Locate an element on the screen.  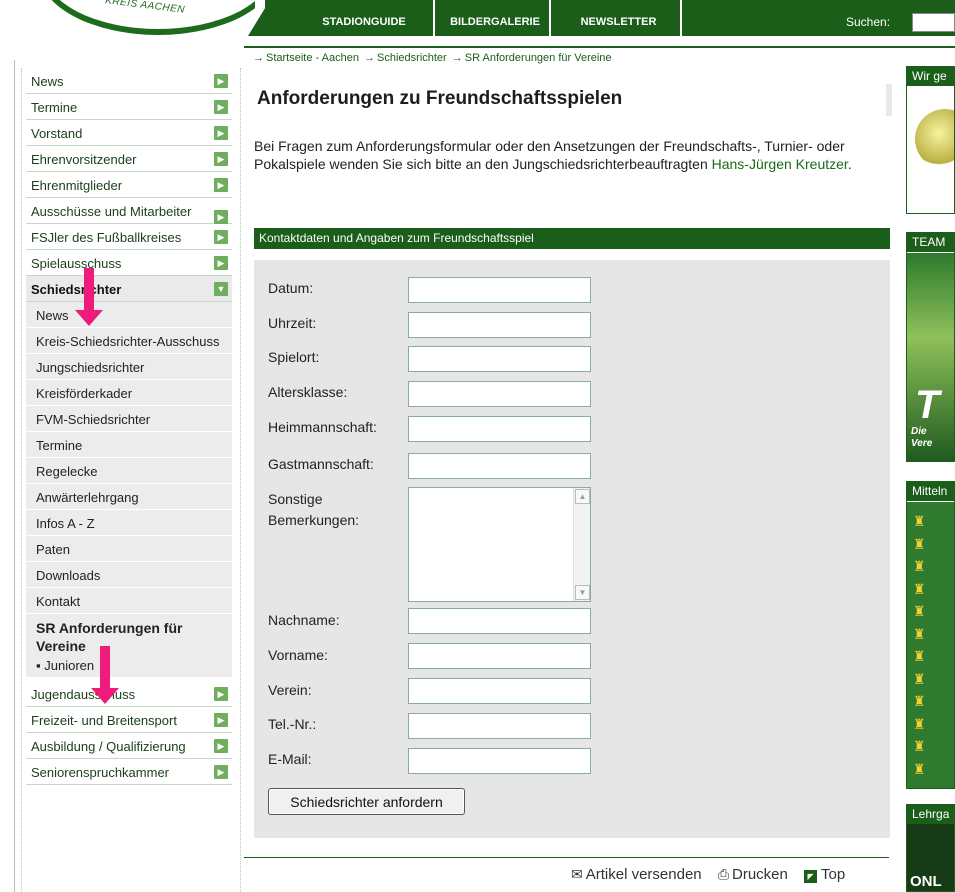
breadcrumb-schiedsrichter: Schiedsrichter is located at coordinates (412, 58).